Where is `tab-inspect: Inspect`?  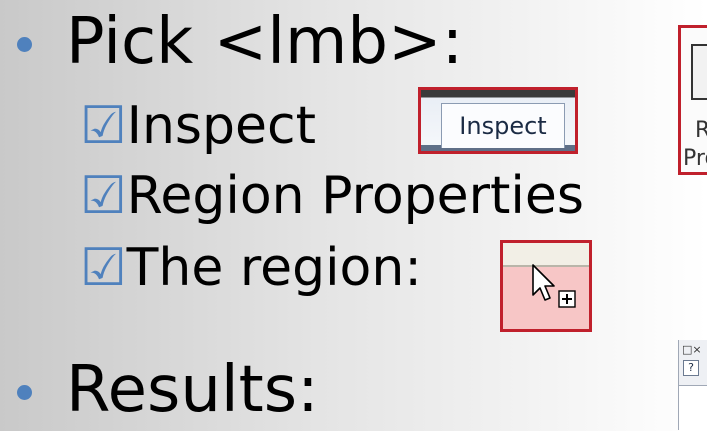 tab-inspect: Inspect is located at coordinates (503, 125).